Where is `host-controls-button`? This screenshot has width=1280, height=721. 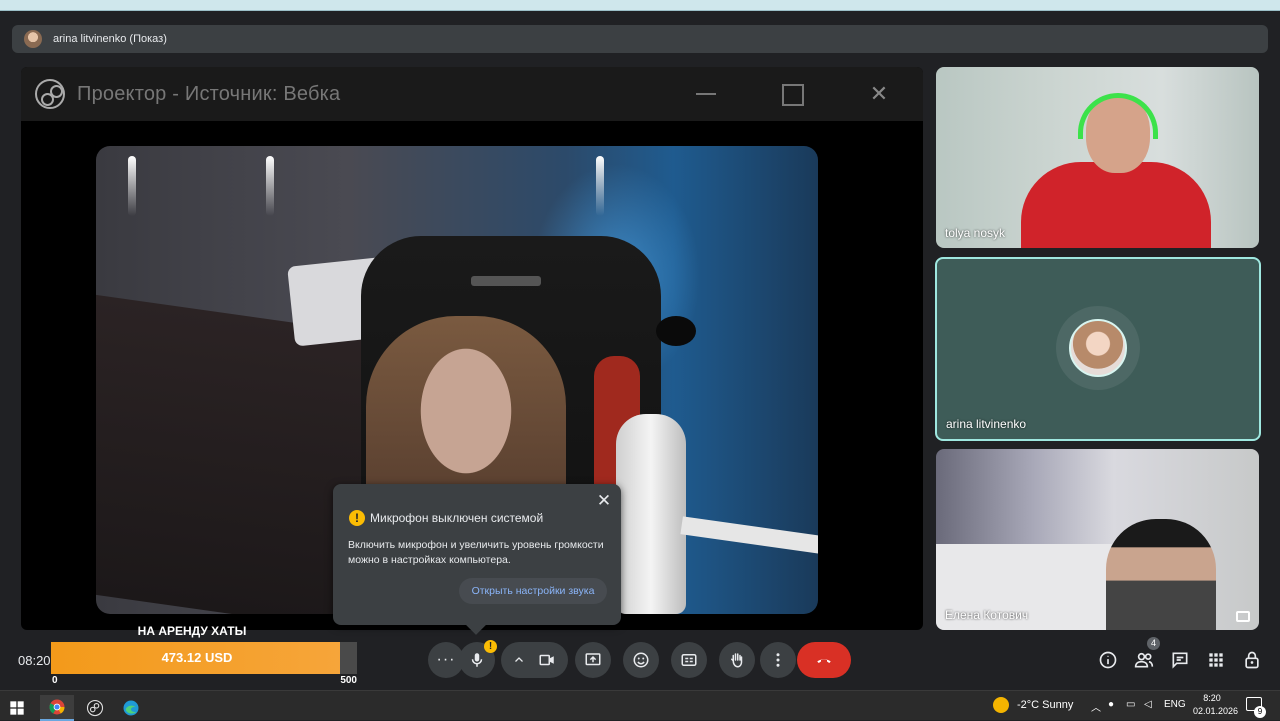
host-controls-button is located at coordinates (1252, 660).